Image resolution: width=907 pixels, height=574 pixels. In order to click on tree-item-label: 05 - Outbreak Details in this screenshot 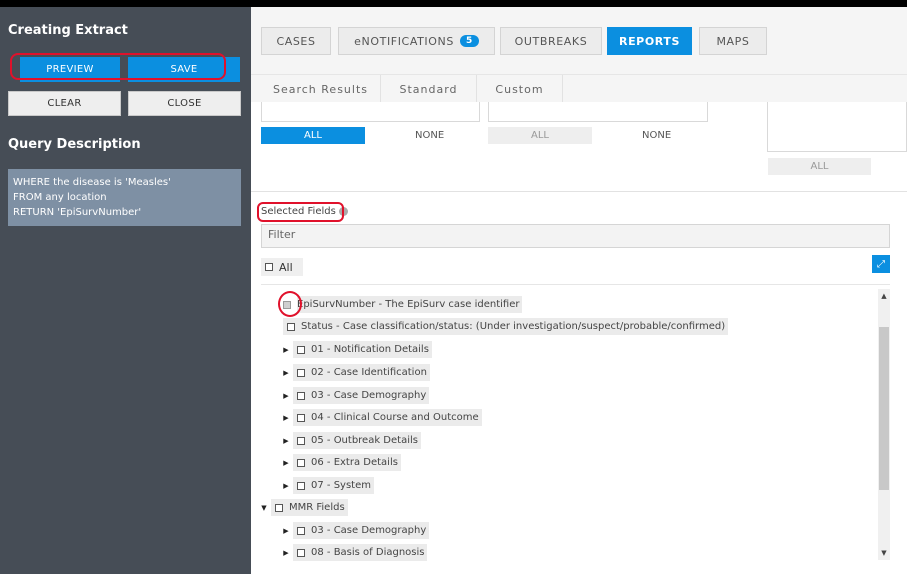, I will do `click(364, 440)`.